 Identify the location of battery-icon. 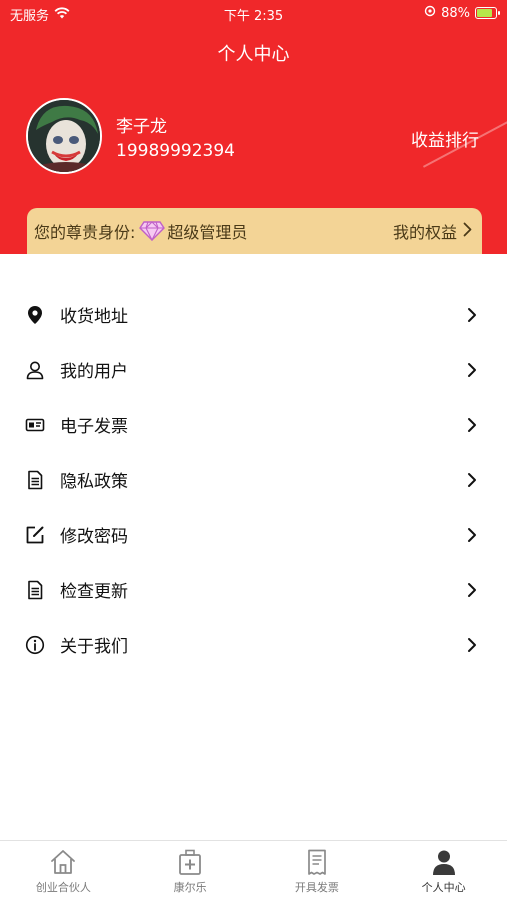
(487, 13).